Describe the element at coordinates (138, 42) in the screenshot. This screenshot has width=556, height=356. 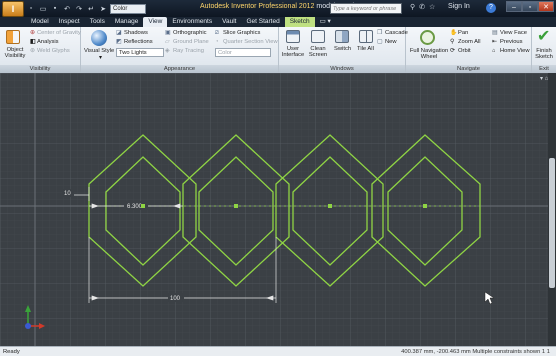
I see `reflections-button: Reflections` at that location.